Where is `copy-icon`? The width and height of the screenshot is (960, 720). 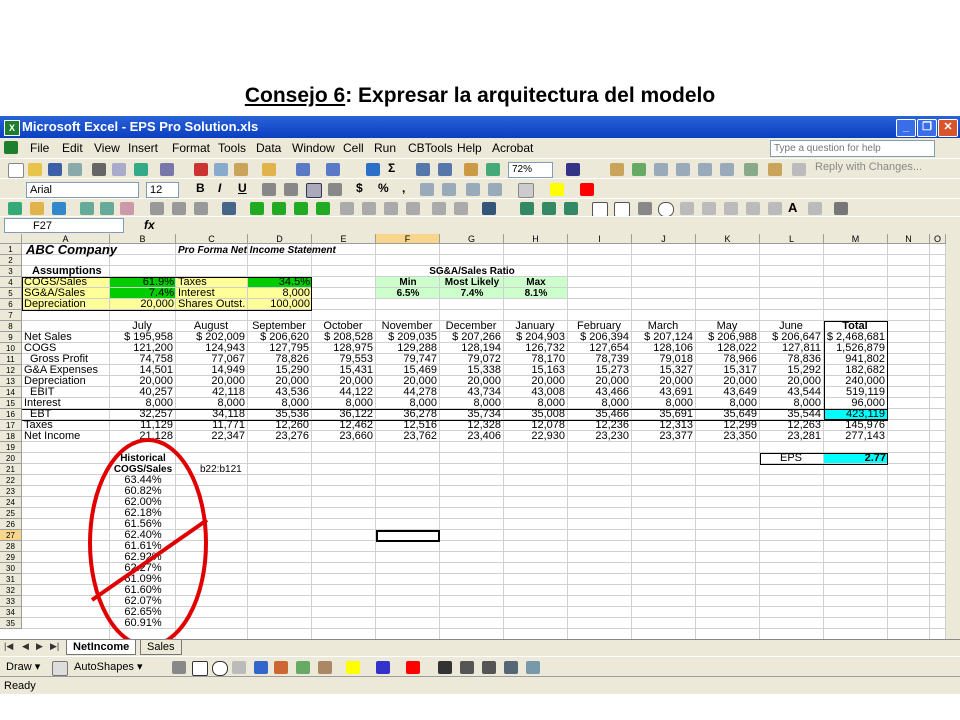 copy-icon is located at coordinates (221, 169).